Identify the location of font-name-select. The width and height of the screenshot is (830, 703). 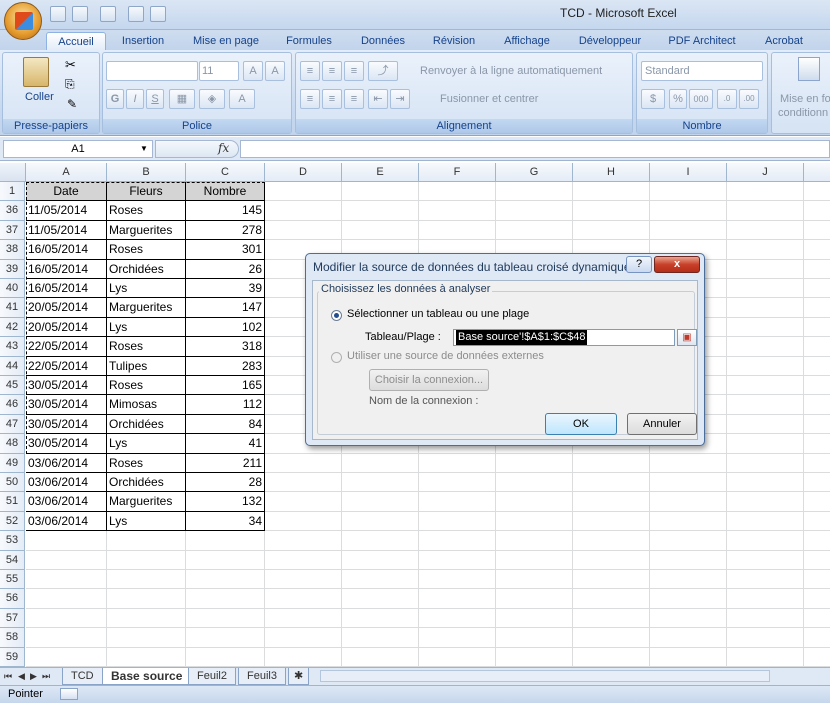
(152, 71).